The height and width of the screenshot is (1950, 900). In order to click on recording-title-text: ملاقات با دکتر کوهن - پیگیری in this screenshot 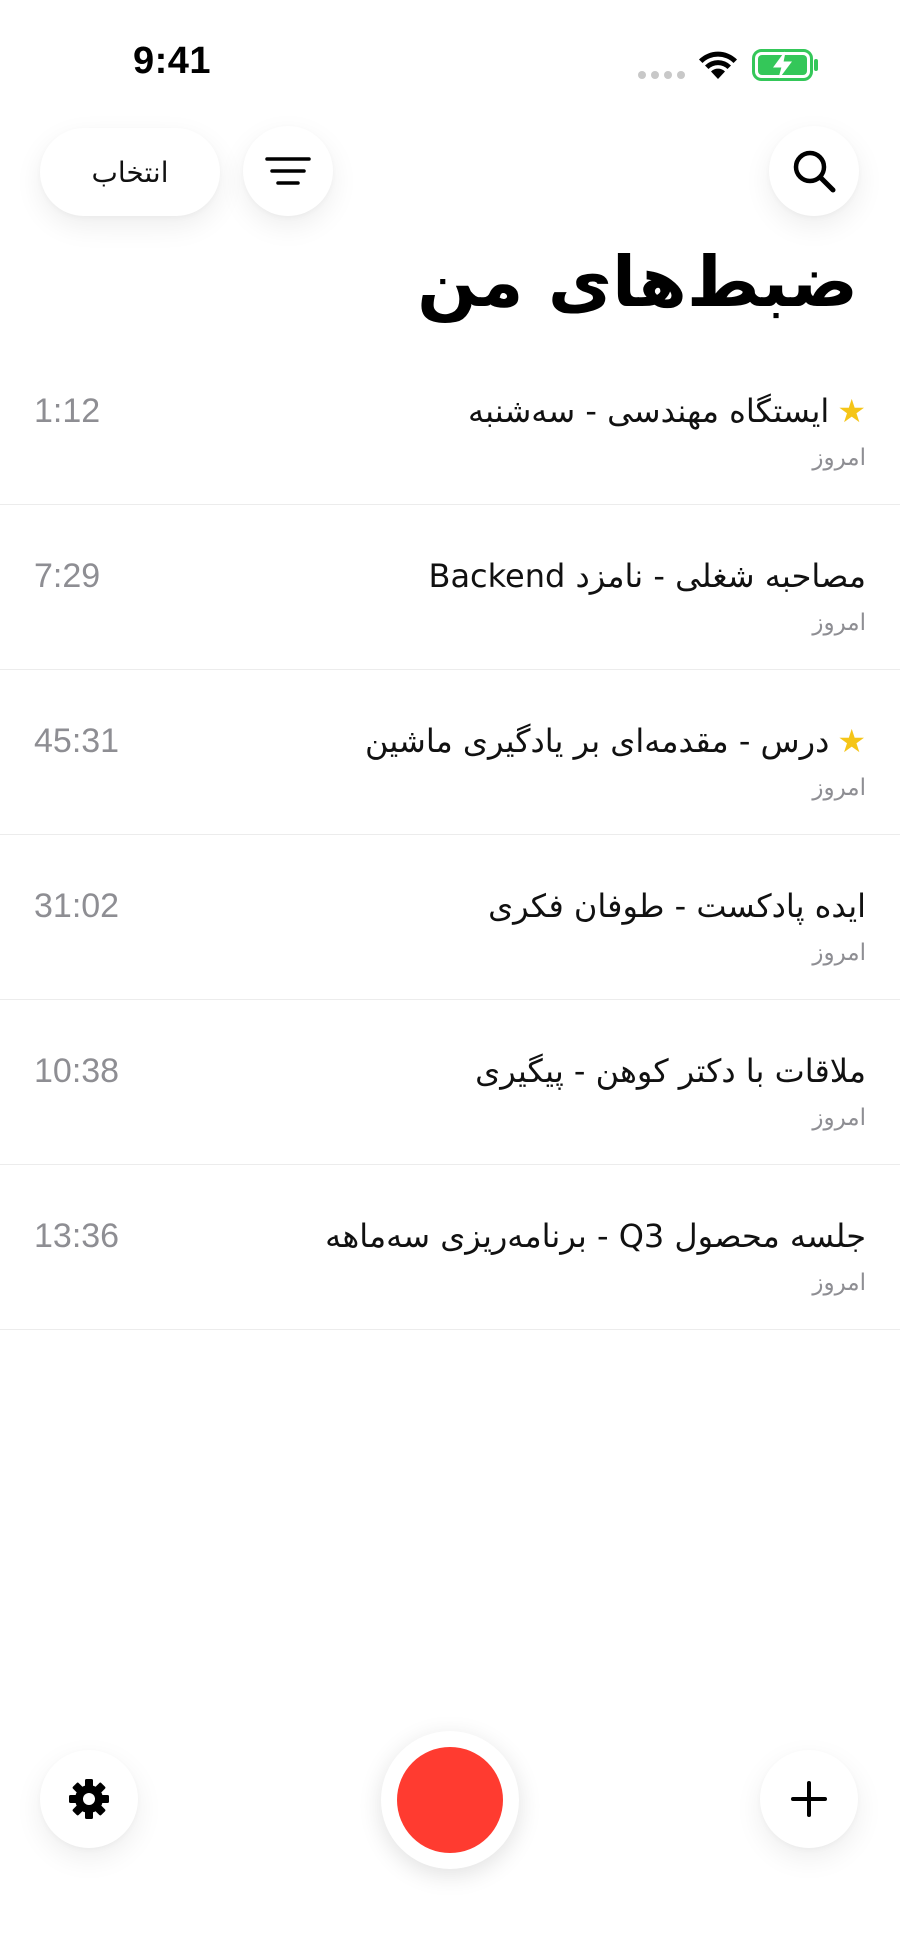, I will do `click(670, 1071)`.